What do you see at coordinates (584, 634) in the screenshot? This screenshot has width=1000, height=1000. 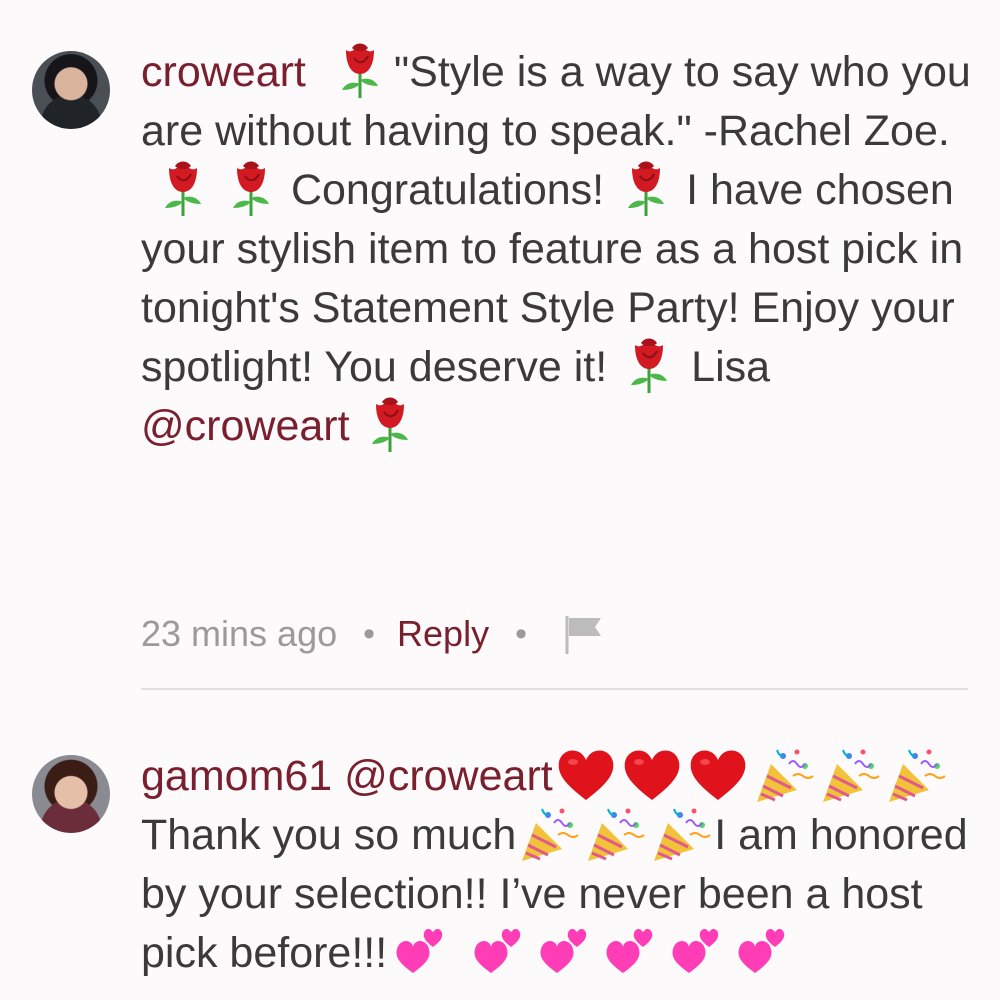 I see `flag-icon` at bounding box center [584, 634].